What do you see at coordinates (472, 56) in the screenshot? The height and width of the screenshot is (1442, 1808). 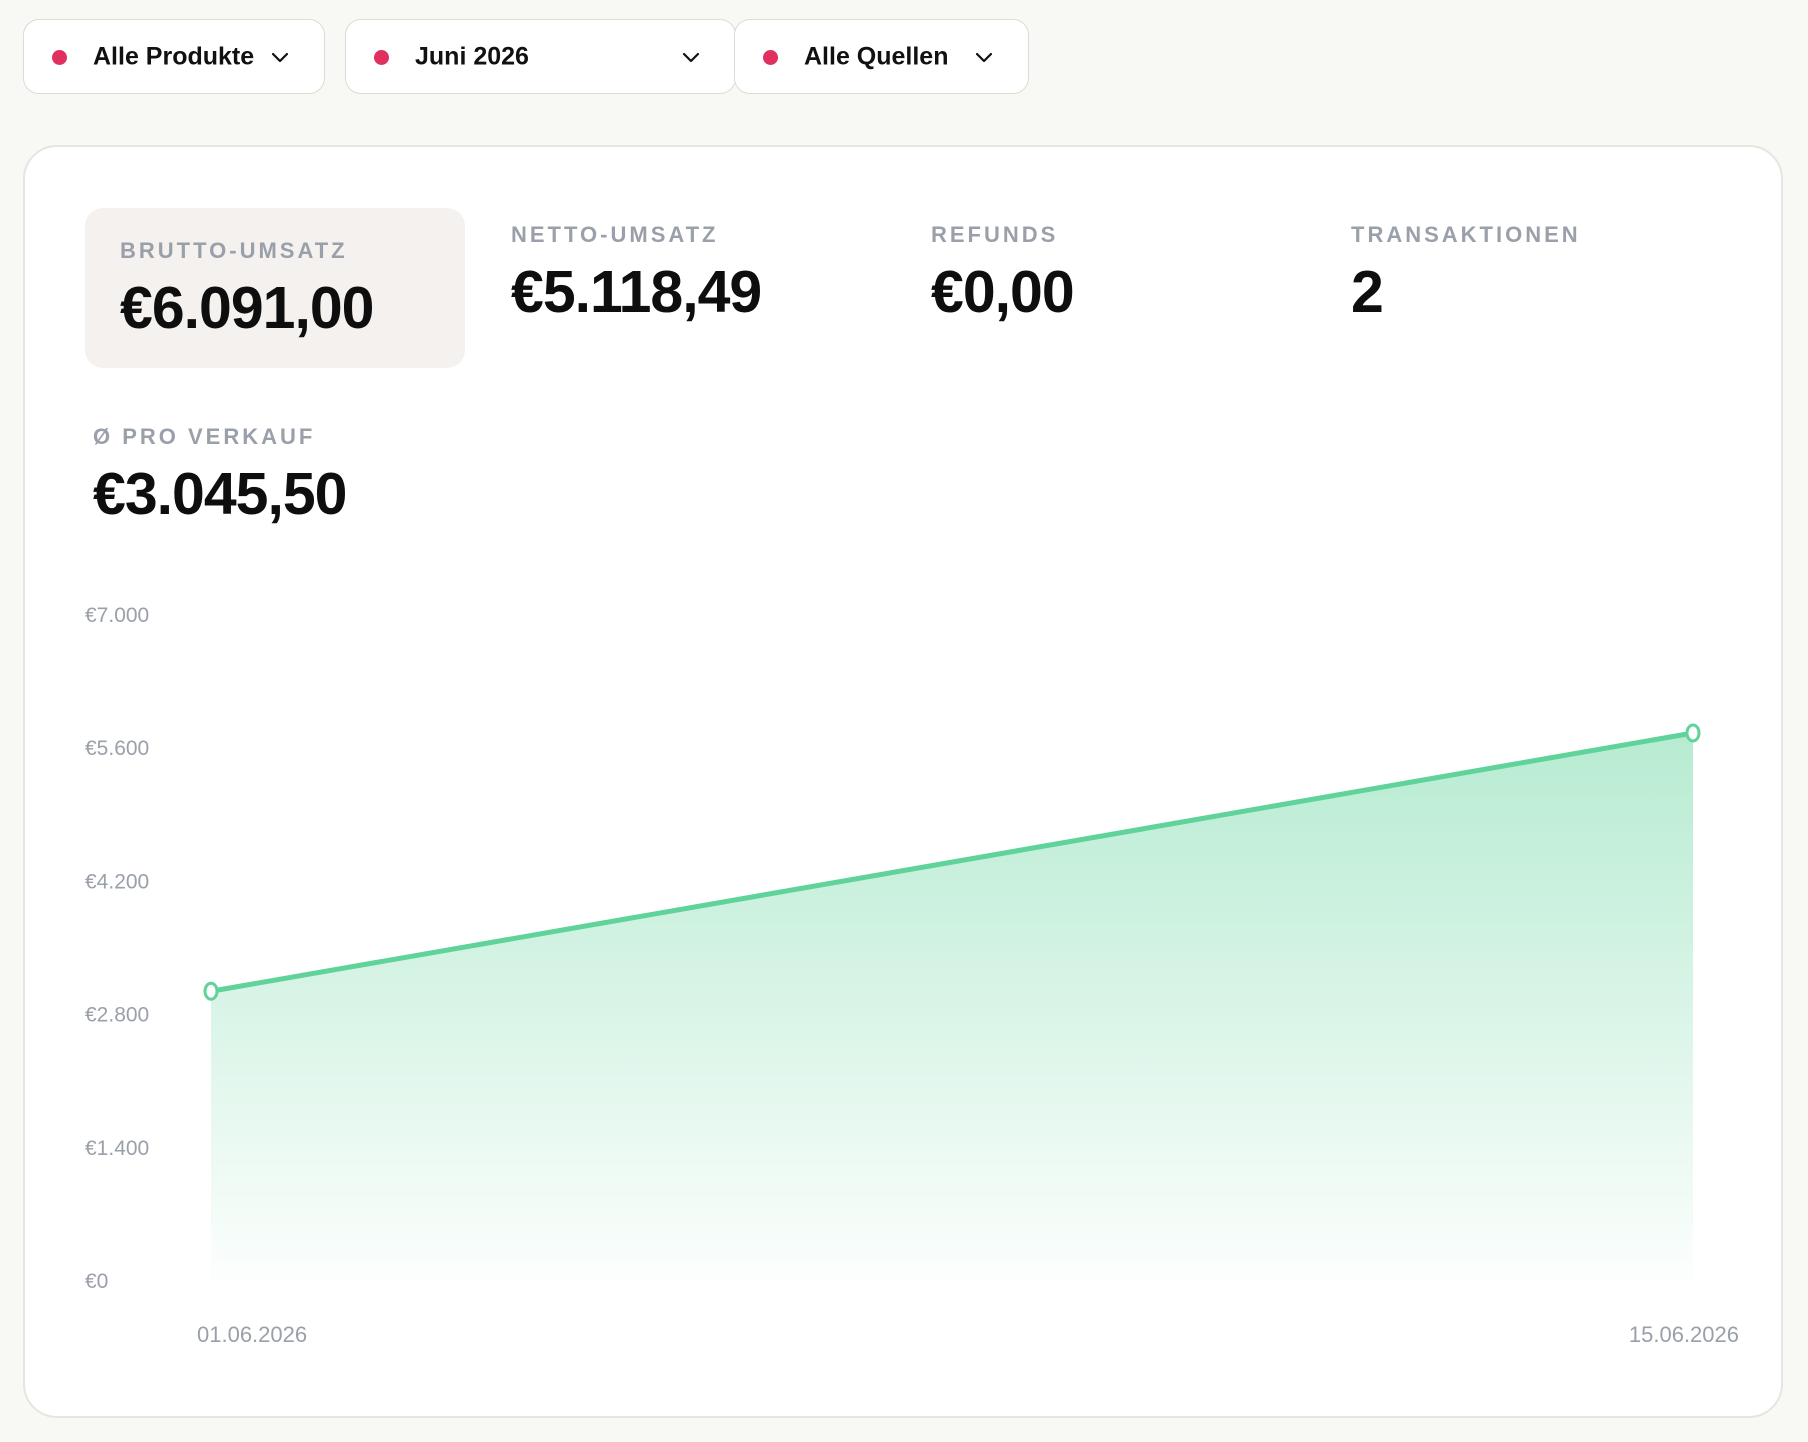 I see `filter-period-label: Juni 2026` at bounding box center [472, 56].